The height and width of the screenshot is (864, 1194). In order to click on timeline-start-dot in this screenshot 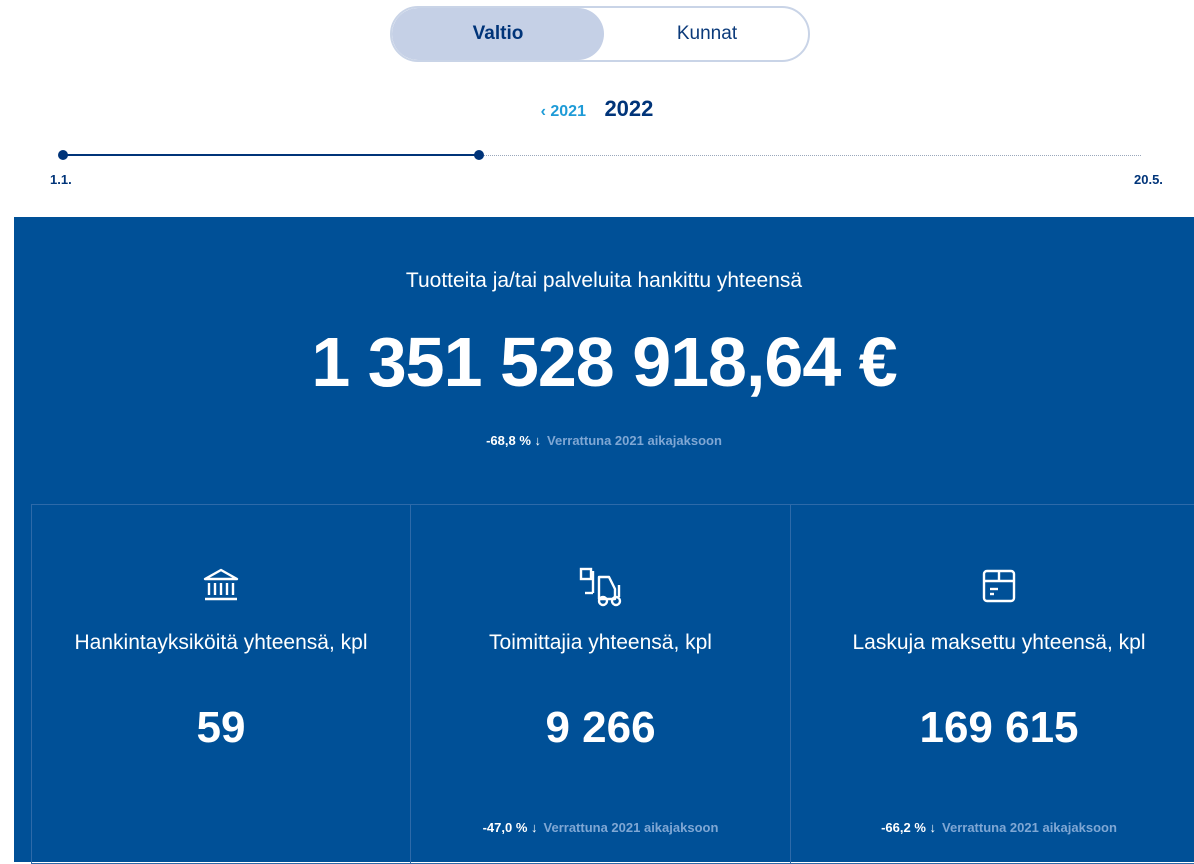, I will do `click(63, 155)`.